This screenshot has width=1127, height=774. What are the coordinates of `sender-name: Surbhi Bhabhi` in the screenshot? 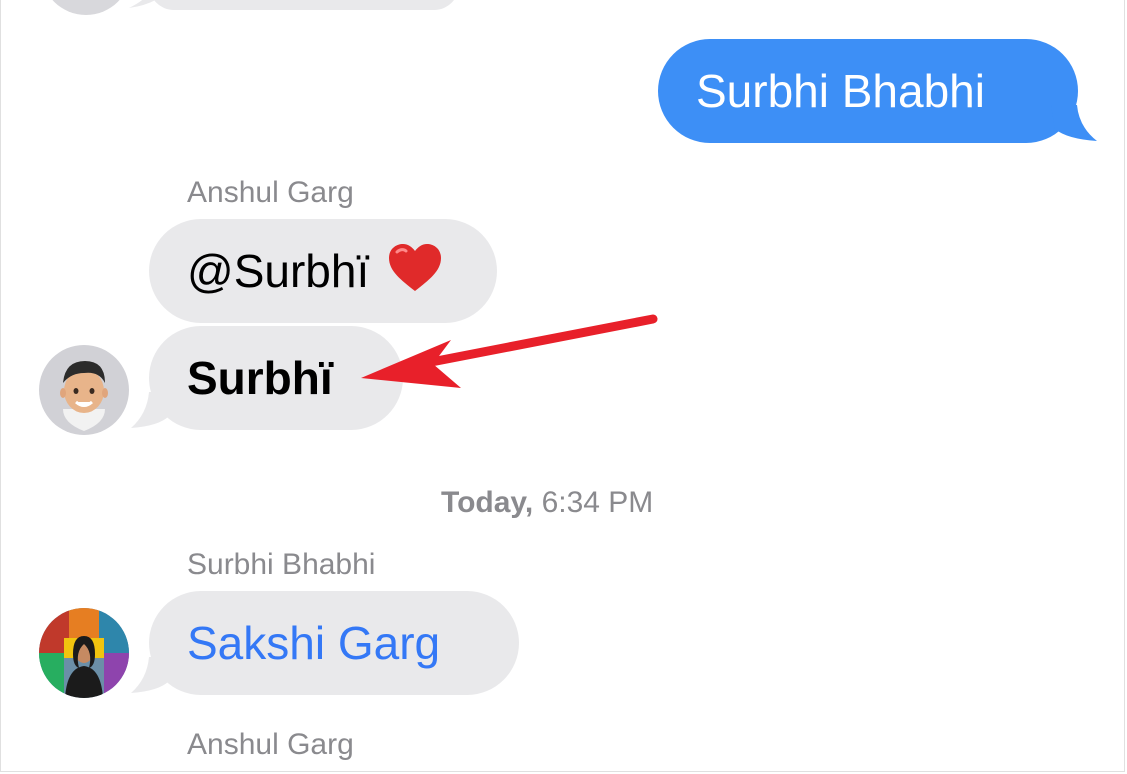 It's located at (281, 564).